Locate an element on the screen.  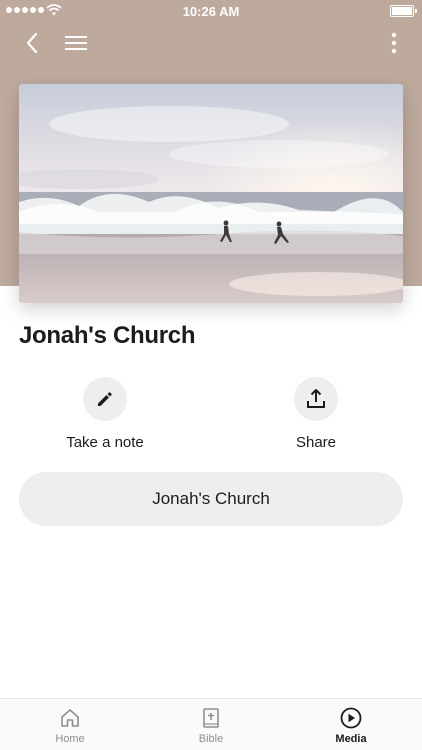
menu-button is located at coordinates (76, 43).